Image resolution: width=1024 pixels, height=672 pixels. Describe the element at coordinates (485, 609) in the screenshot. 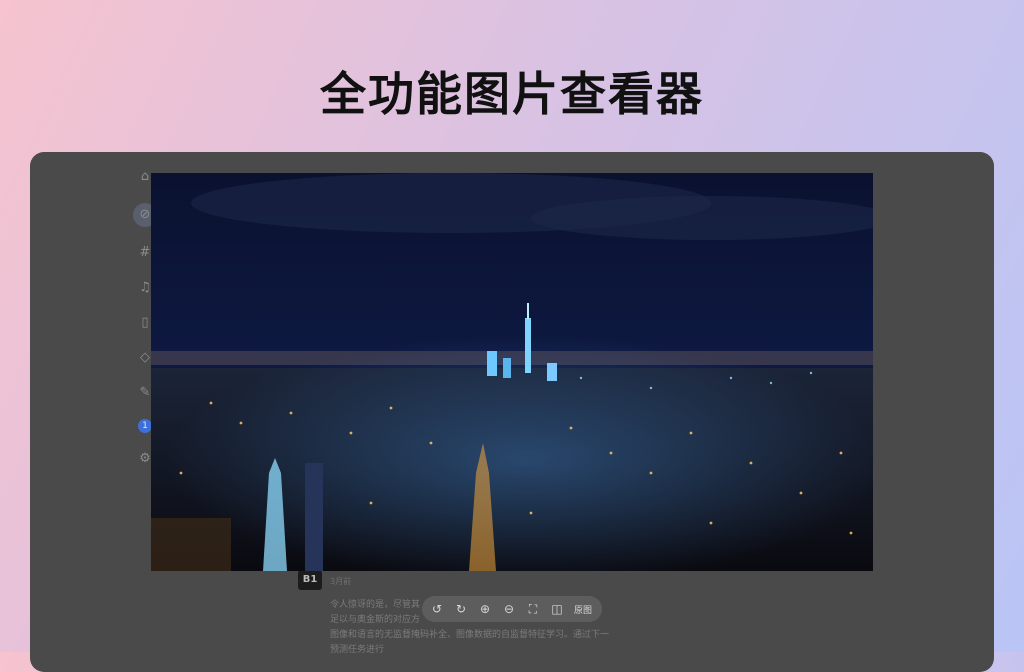

I see `zoom-in-icon: ⊕` at that location.